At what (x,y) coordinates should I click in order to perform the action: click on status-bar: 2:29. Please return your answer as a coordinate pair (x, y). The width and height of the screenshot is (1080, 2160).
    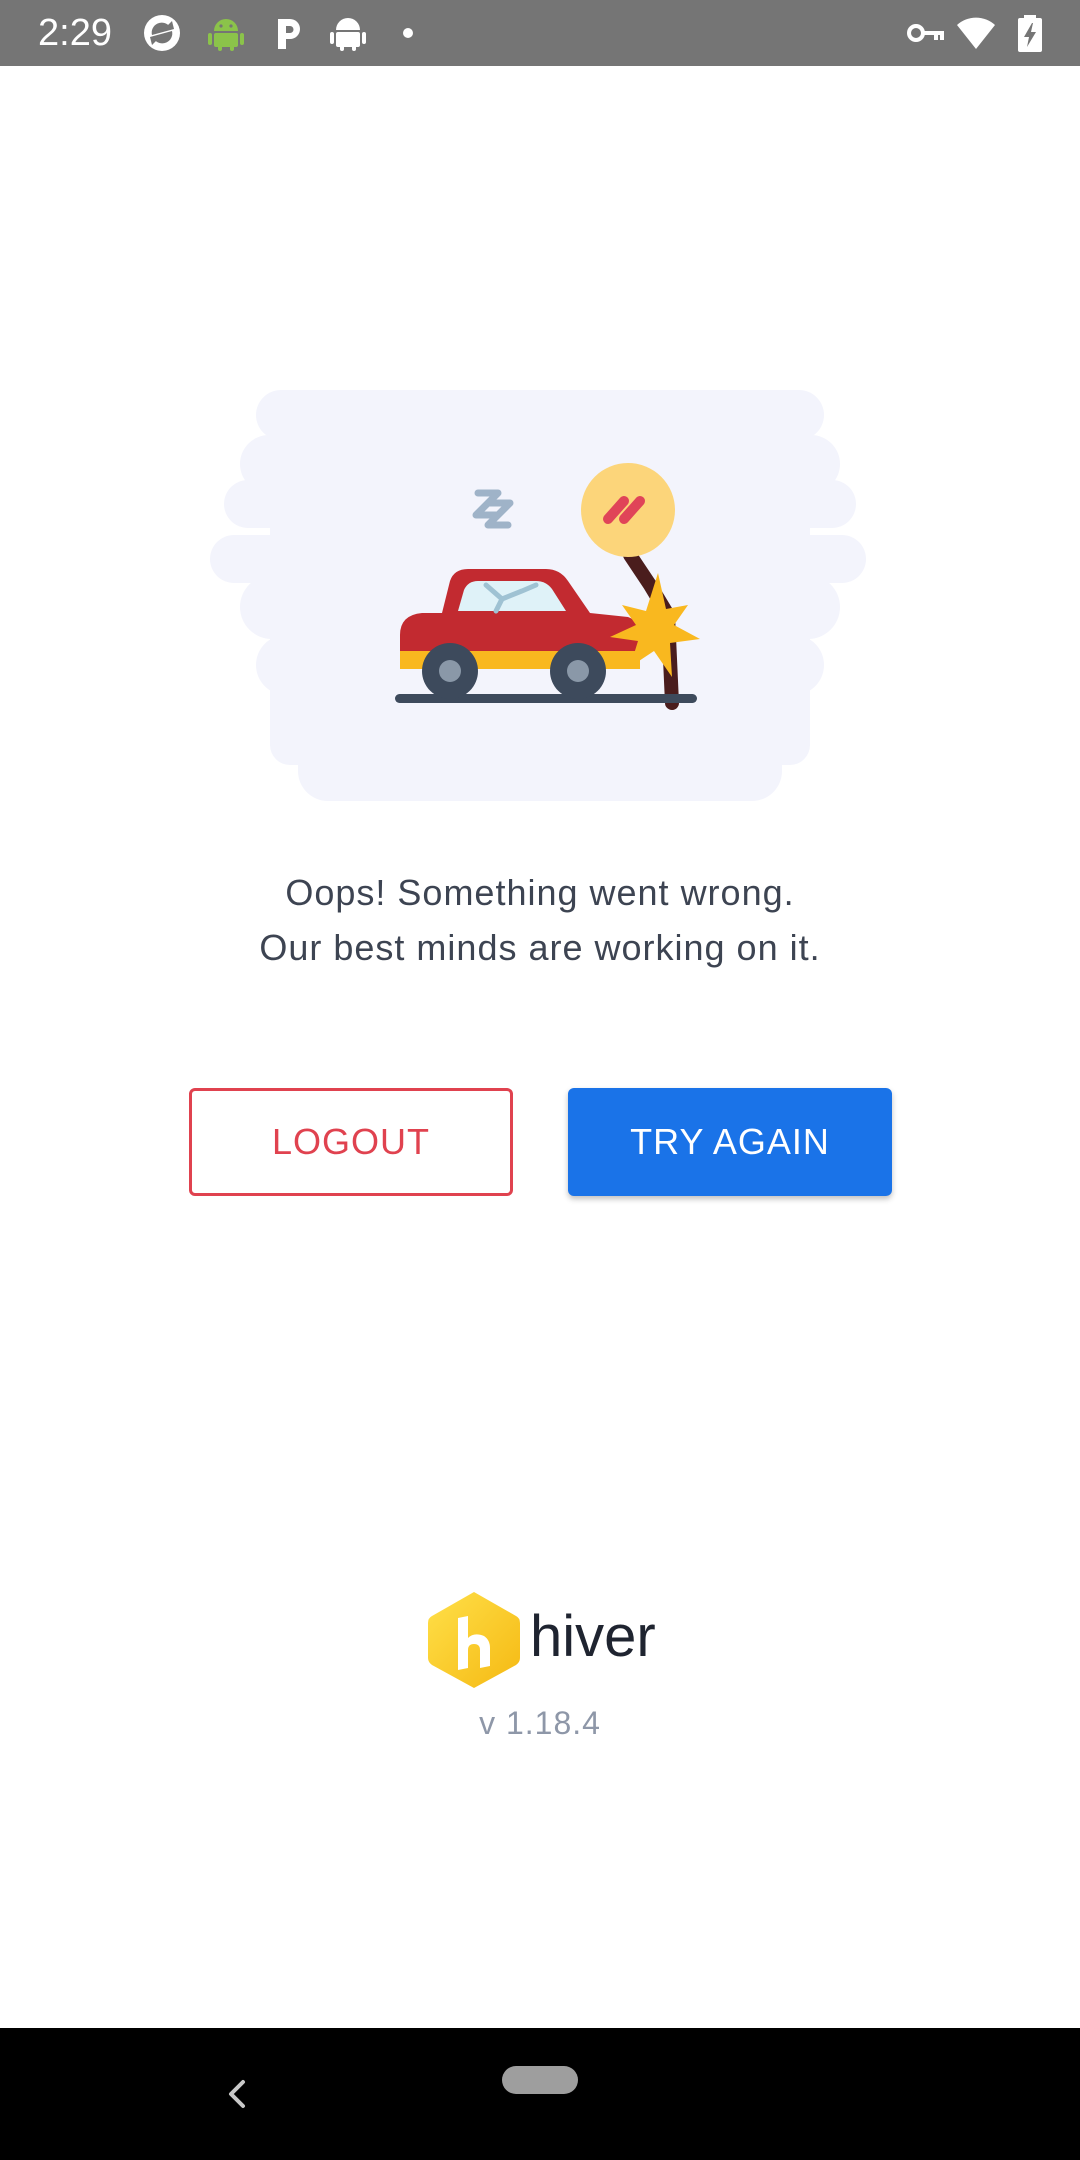
    Looking at the image, I should click on (540, 33).